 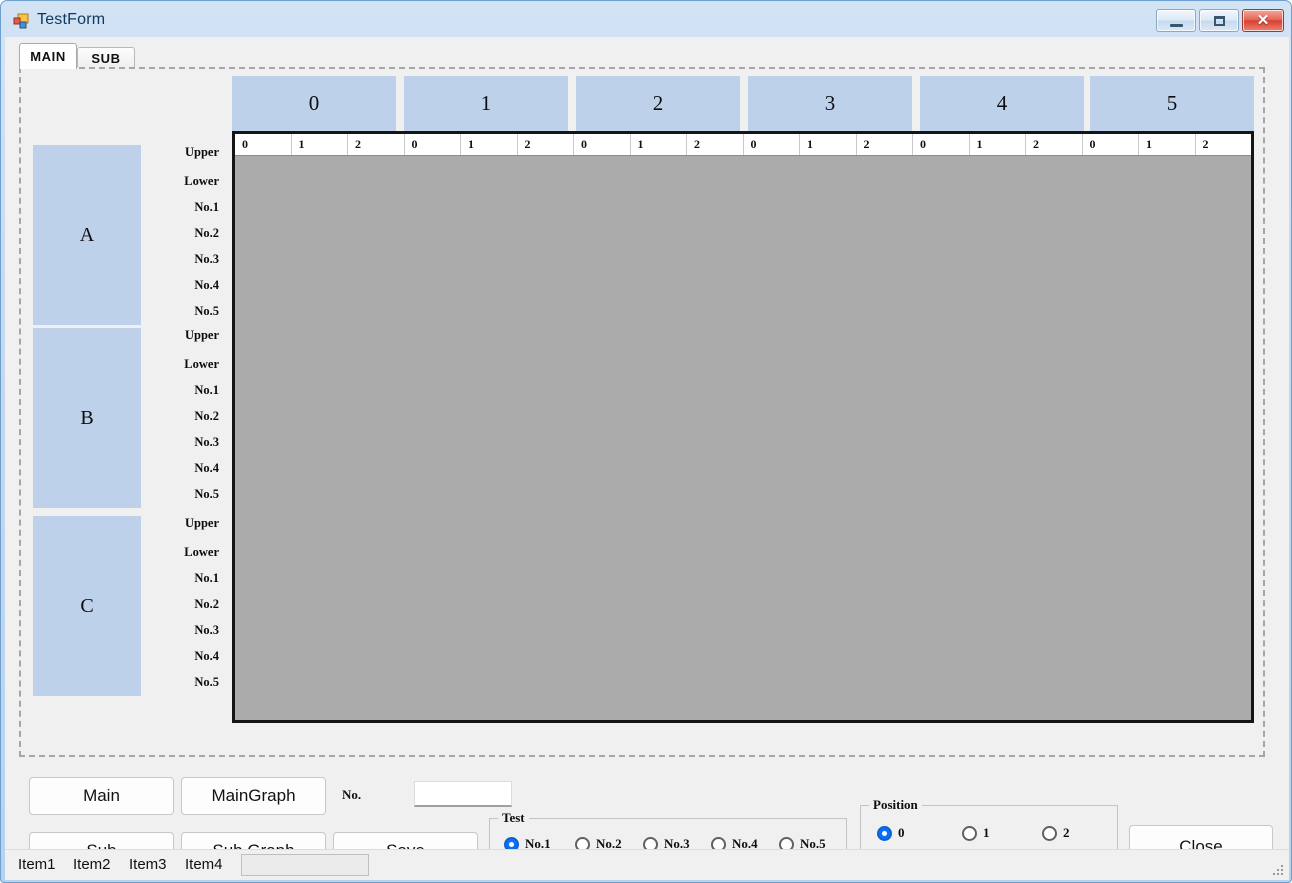 What do you see at coordinates (206, 682) in the screenshot?
I see `row-label-c-no5: No.5` at bounding box center [206, 682].